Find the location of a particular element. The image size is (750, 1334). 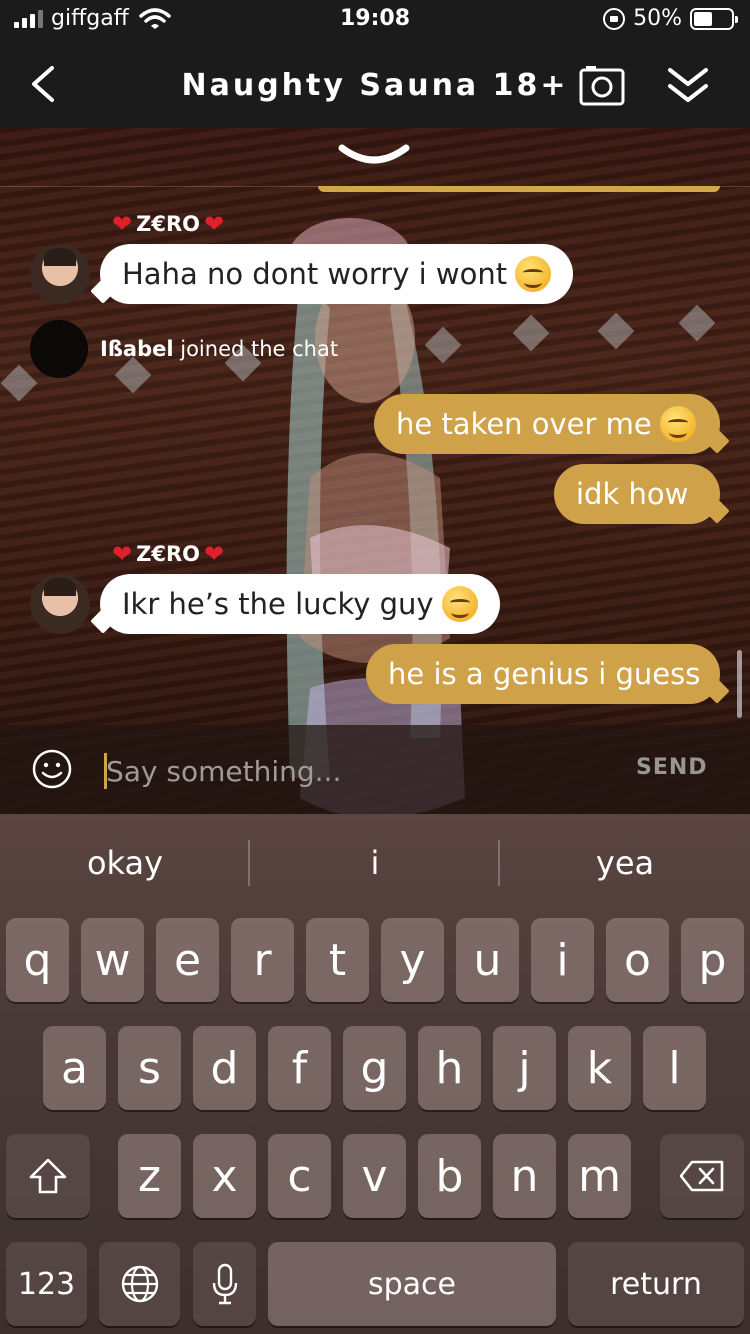

space-key: space is located at coordinates (412, 1284).